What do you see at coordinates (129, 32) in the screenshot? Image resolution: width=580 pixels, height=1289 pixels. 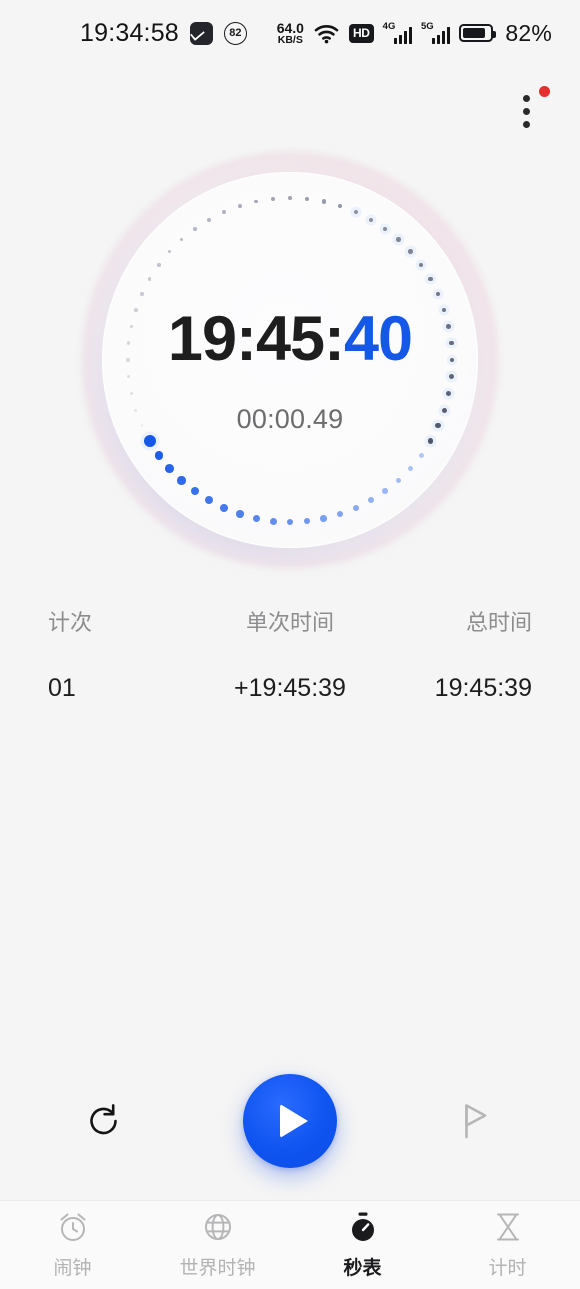 I see `status-bar-clock: 19:34:58` at bounding box center [129, 32].